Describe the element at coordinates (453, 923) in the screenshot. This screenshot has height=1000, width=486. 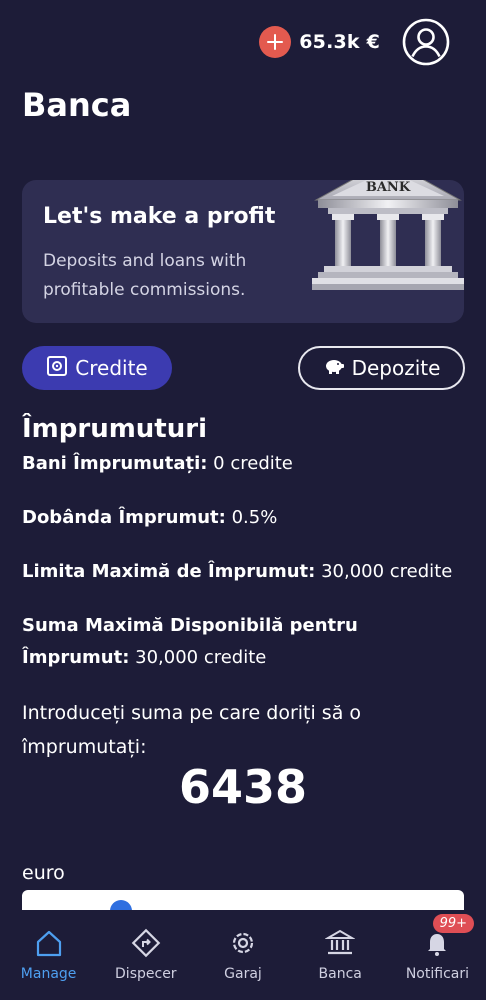
I see `notification-badge: 99+` at that location.